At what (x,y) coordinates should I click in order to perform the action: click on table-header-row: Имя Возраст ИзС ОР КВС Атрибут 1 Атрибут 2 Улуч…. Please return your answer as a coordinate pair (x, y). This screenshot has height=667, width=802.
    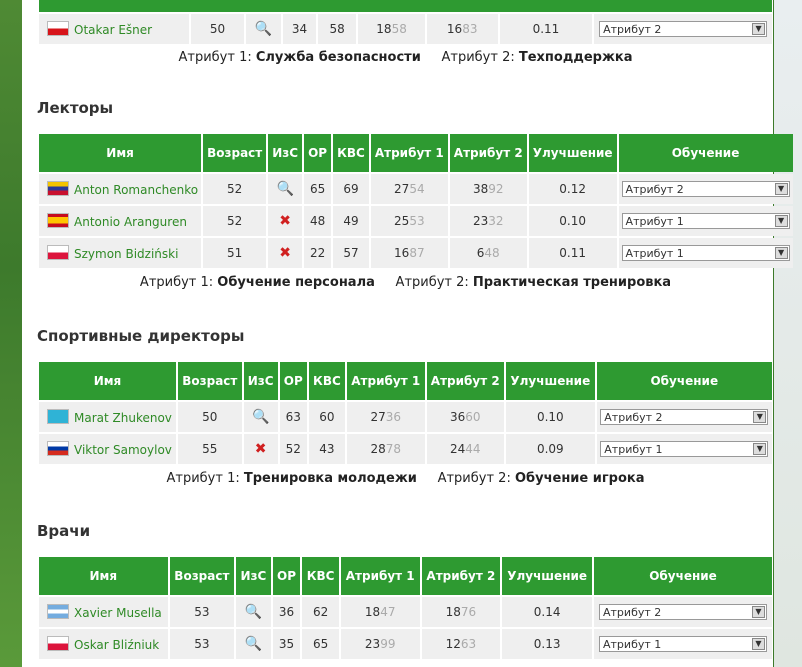
    Looking at the image, I should click on (405, 576).